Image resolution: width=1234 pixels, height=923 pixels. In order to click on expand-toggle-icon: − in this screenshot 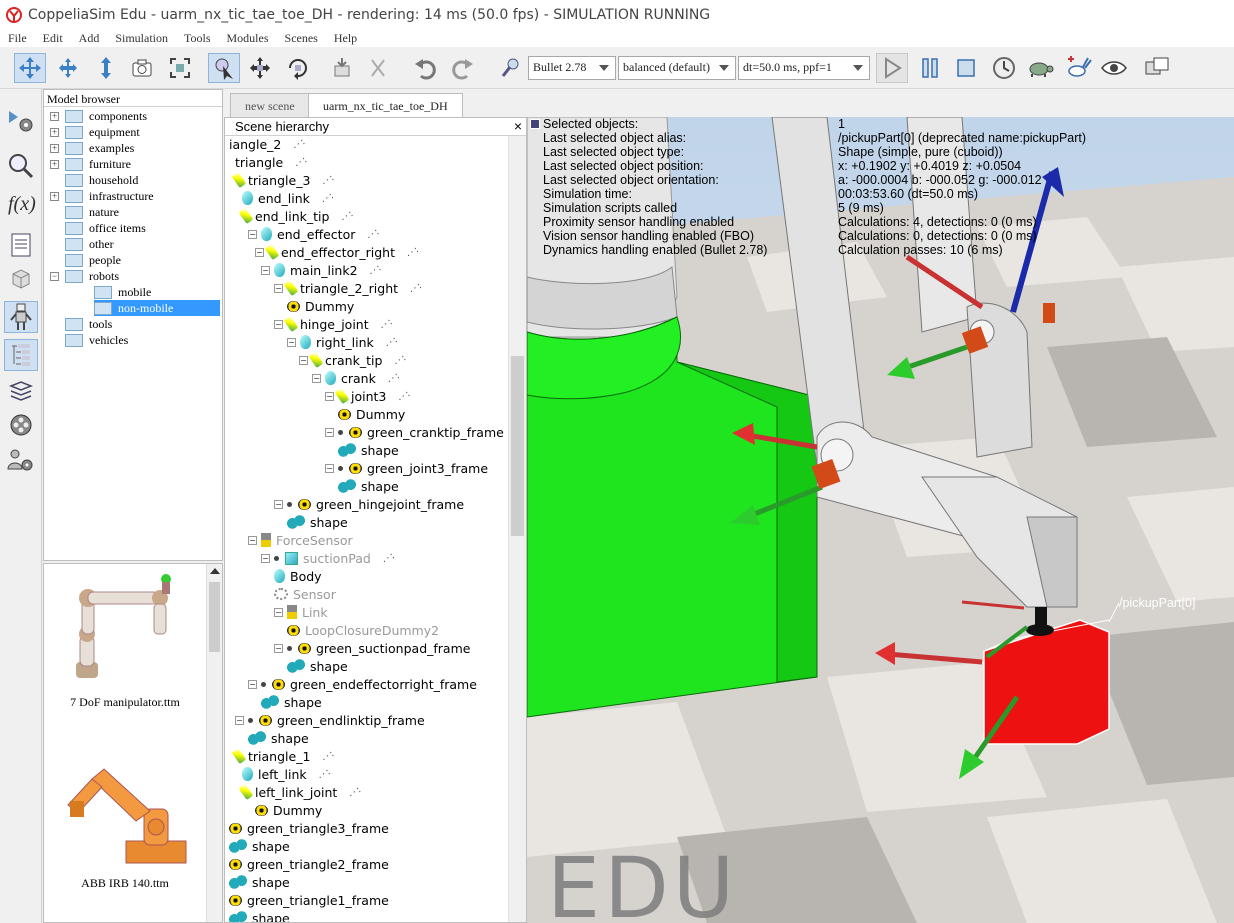, I will do `click(54, 276)`.